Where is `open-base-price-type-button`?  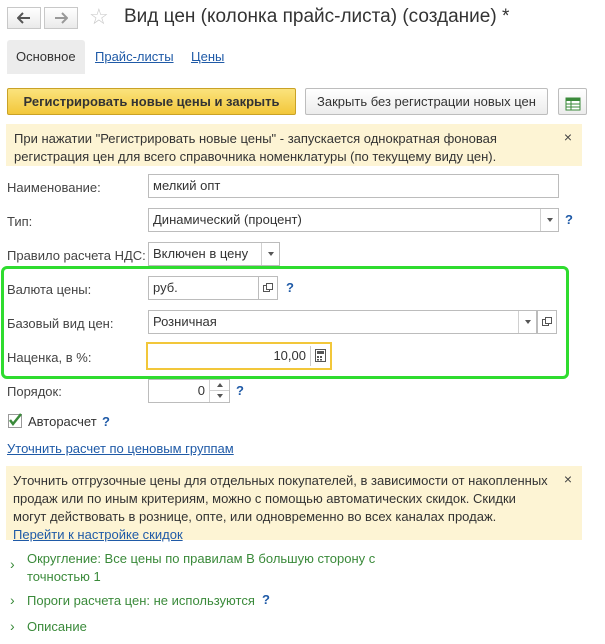
open-base-price-type-button is located at coordinates (547, 322).